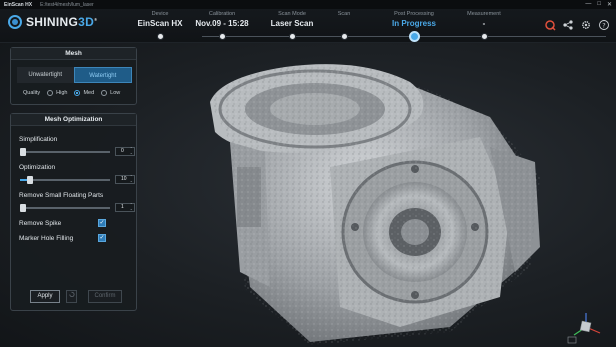 The image size is (616, 347). I want to click on step-calibration: Calibration Nov.09 - 15:28, so click(222, 25).